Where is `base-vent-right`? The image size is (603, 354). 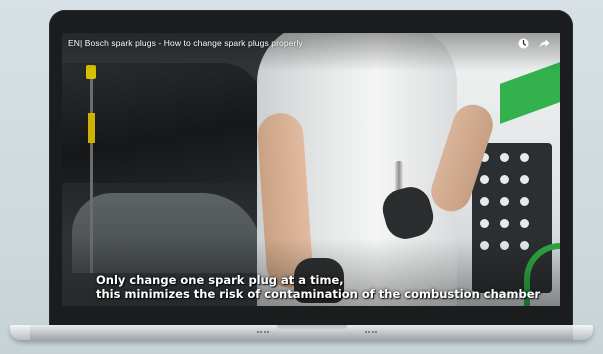
base-vent-right is located at coordinates (371, 333).